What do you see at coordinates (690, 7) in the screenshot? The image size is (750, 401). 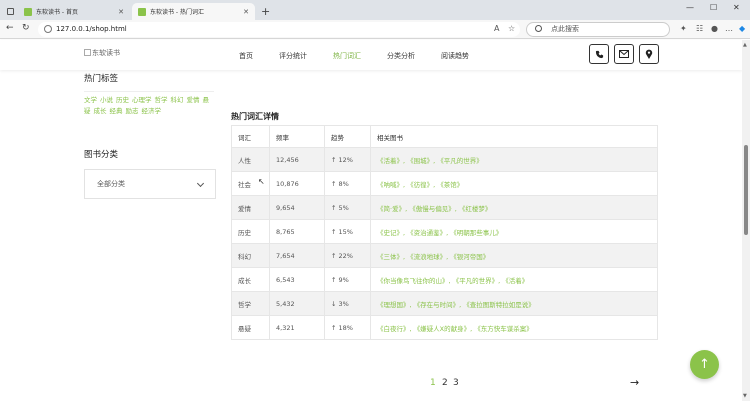 I see `minimize-icon: —` at bounding box center [690, 7].